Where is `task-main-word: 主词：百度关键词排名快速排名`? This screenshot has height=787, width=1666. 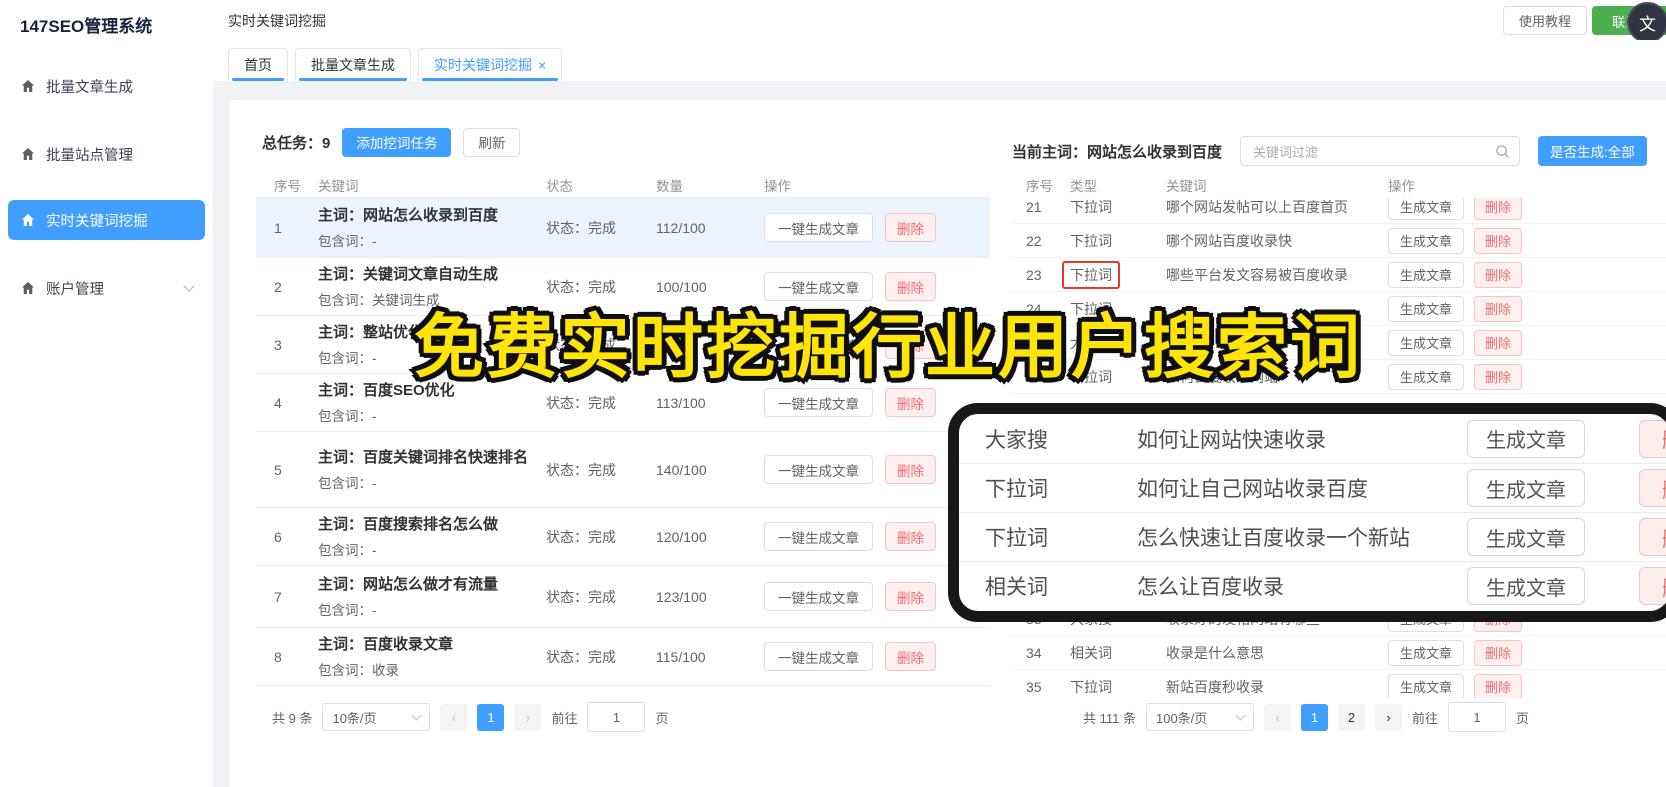 task-main-word: 主词：百度关键词排名快速排名 is located at coordinates (423, 458).